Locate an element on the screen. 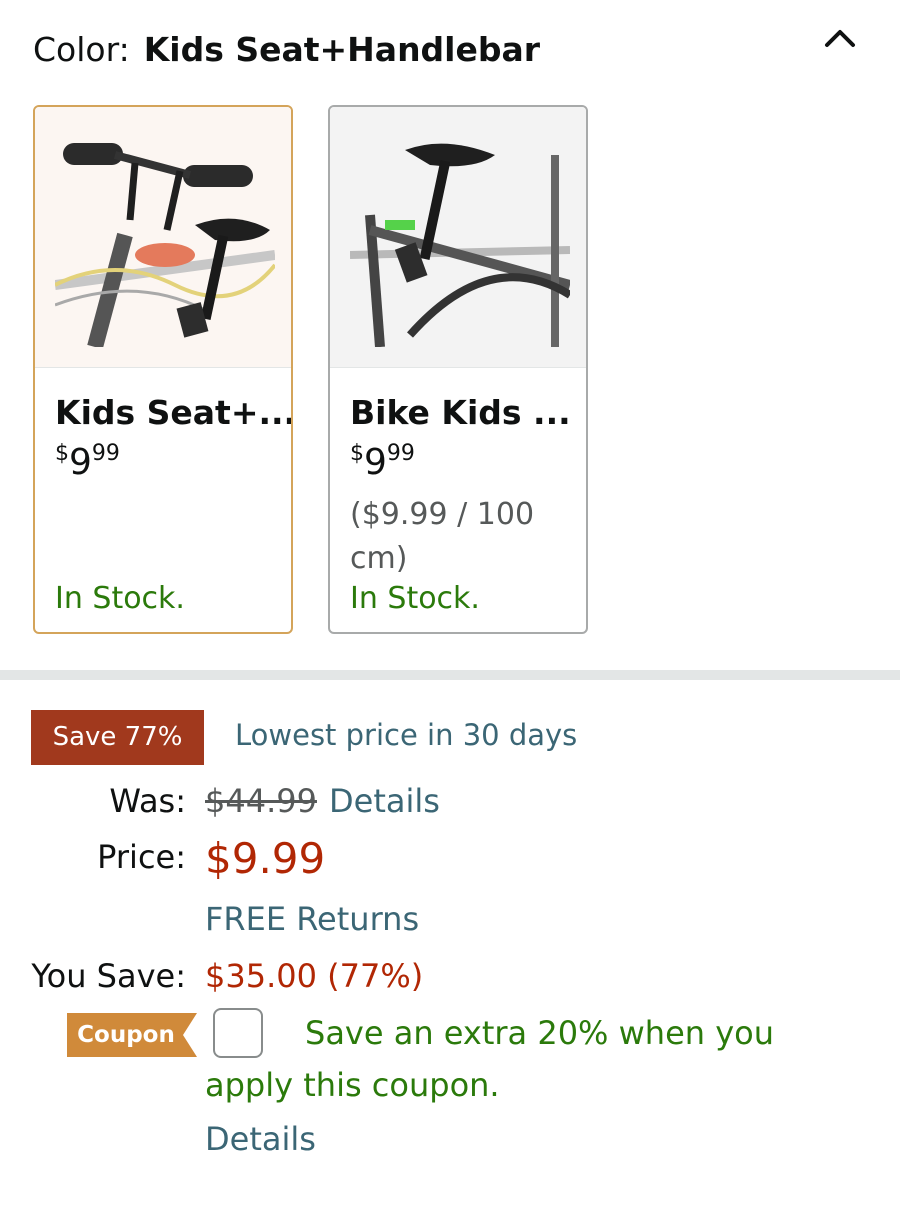 Image resolution: width=900 pixels, height=1208 pixels. coupon-text-line1: Save an extra 20% when you is located at coordinates (540, 1033).